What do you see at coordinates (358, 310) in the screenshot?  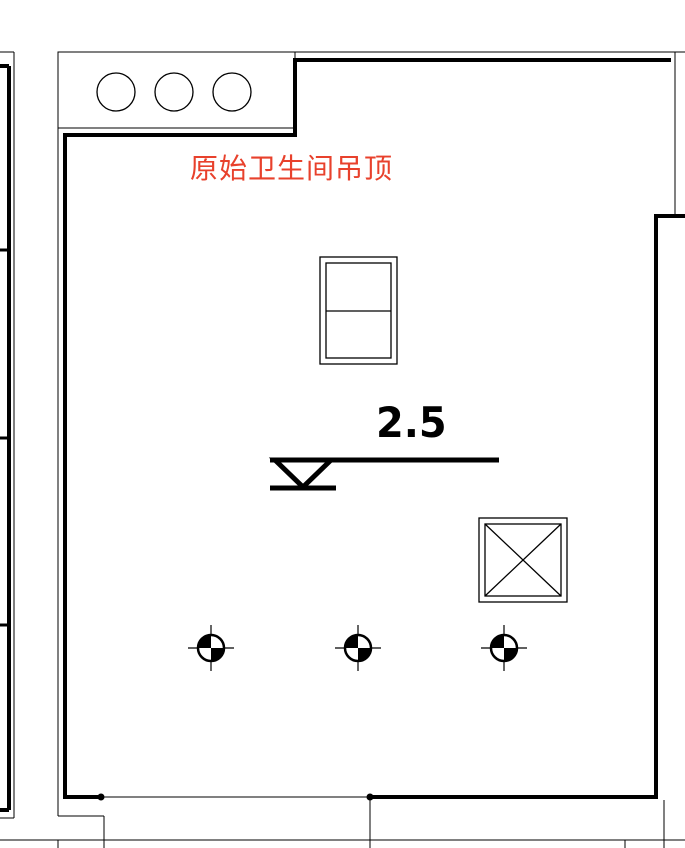 I see `vent-fan-icon` at bounding box center [358, 310].